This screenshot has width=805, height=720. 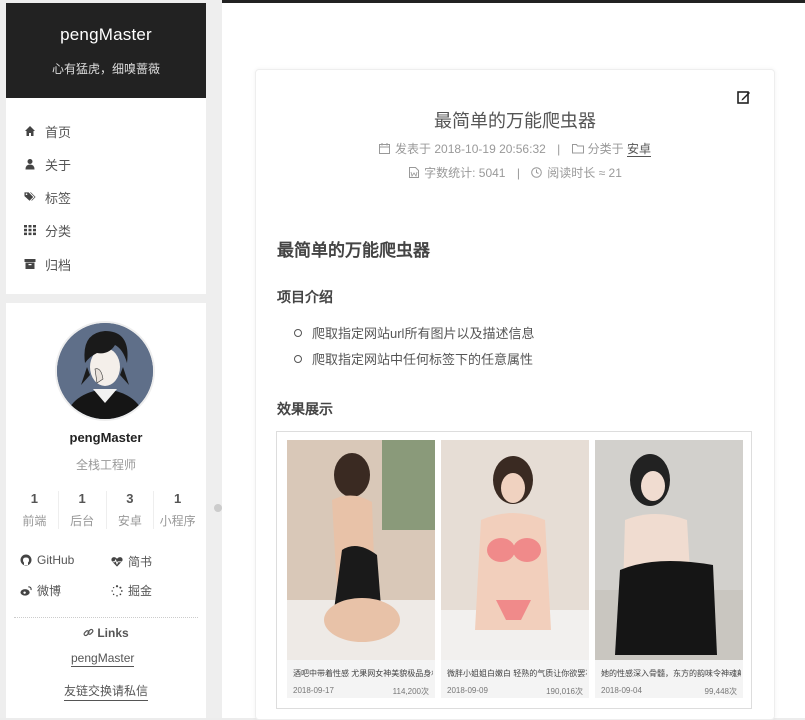 What do you see at coordinates (105, 371) in the screenshot?
I see `avatar` at bounding box center [105, 371].